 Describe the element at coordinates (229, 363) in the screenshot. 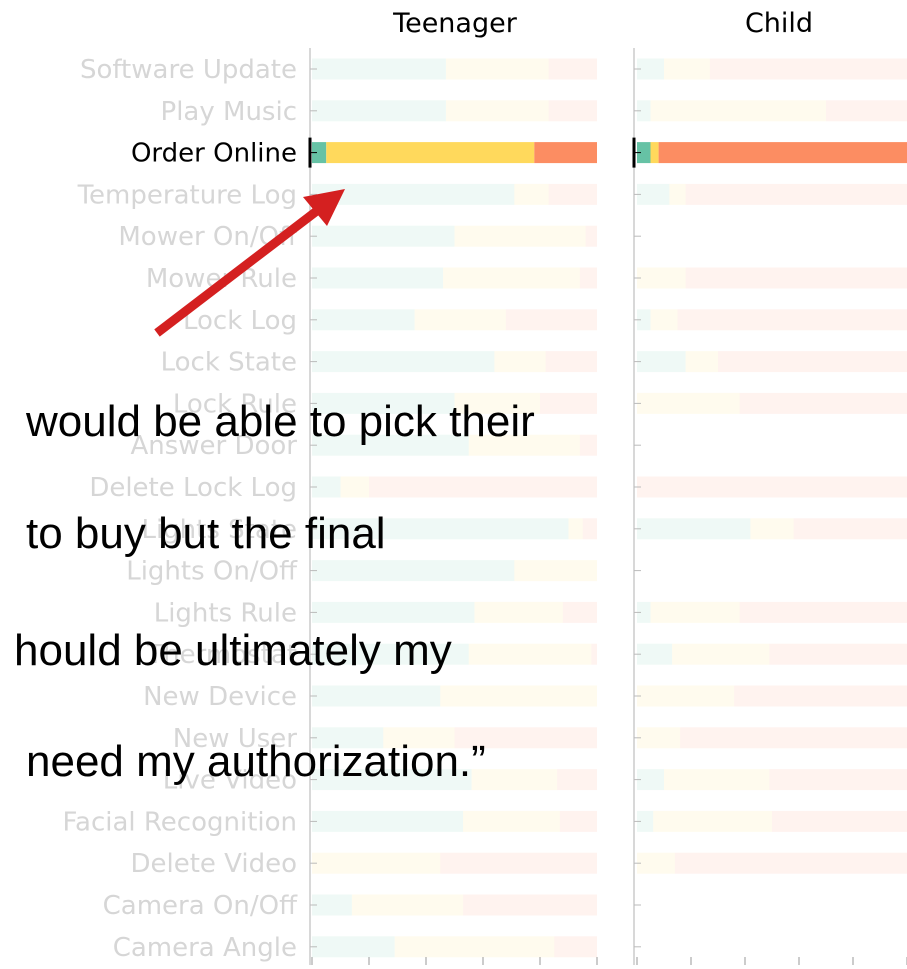

I see `category-label: Lock State` at that location.